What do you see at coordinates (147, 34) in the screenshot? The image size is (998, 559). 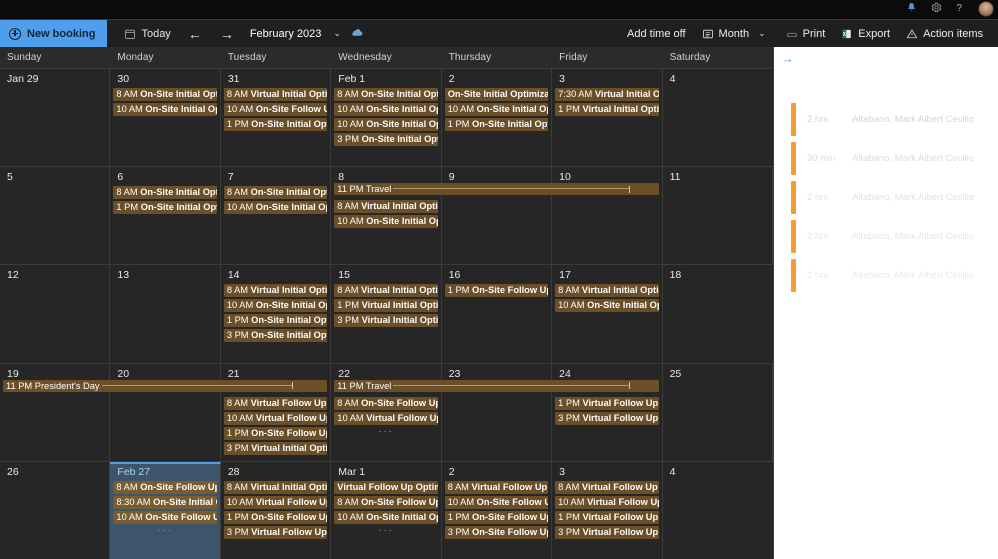 I see `today-button: Today` at bounding box center [147, 34].